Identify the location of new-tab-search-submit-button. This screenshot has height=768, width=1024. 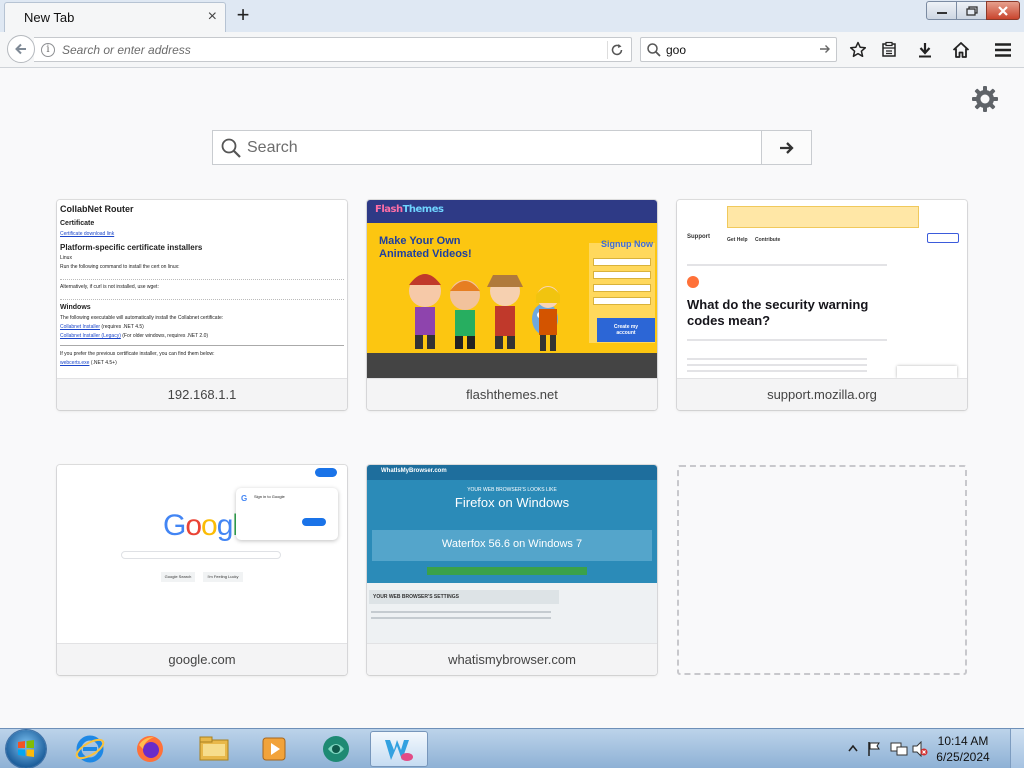
(786, 147).